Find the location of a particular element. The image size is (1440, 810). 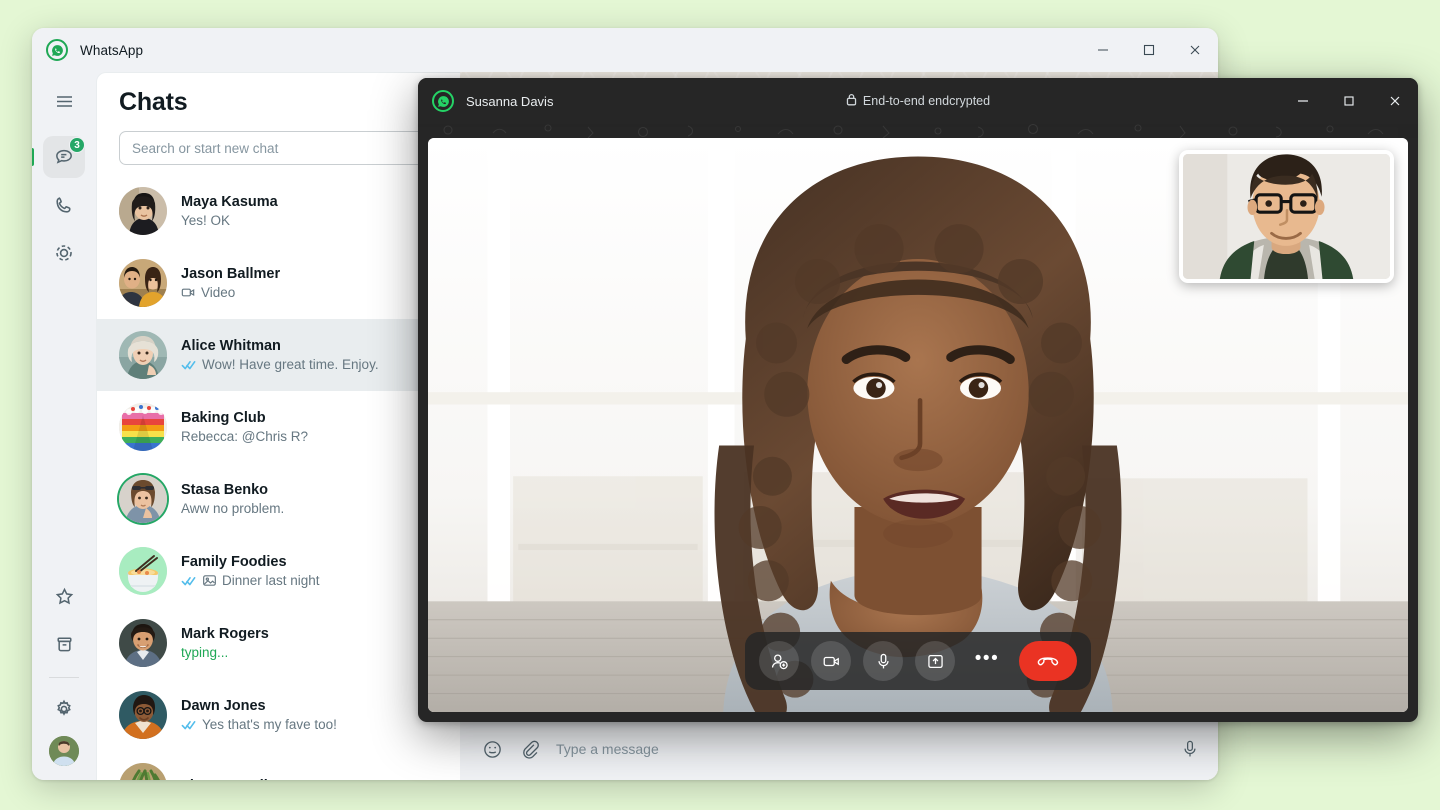

add-participant-button is located at coordinates (779, 661).